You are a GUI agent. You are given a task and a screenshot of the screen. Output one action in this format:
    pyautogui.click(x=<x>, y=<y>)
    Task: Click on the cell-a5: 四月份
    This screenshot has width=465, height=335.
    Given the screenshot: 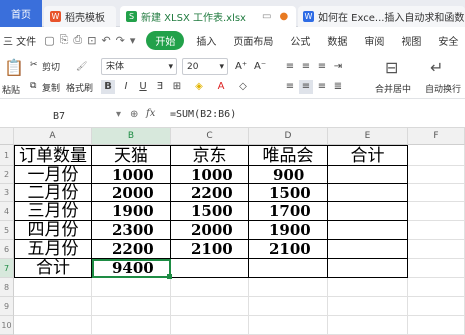 What is the action you would take?
    pyautogui.click(x=53, y=230)
    